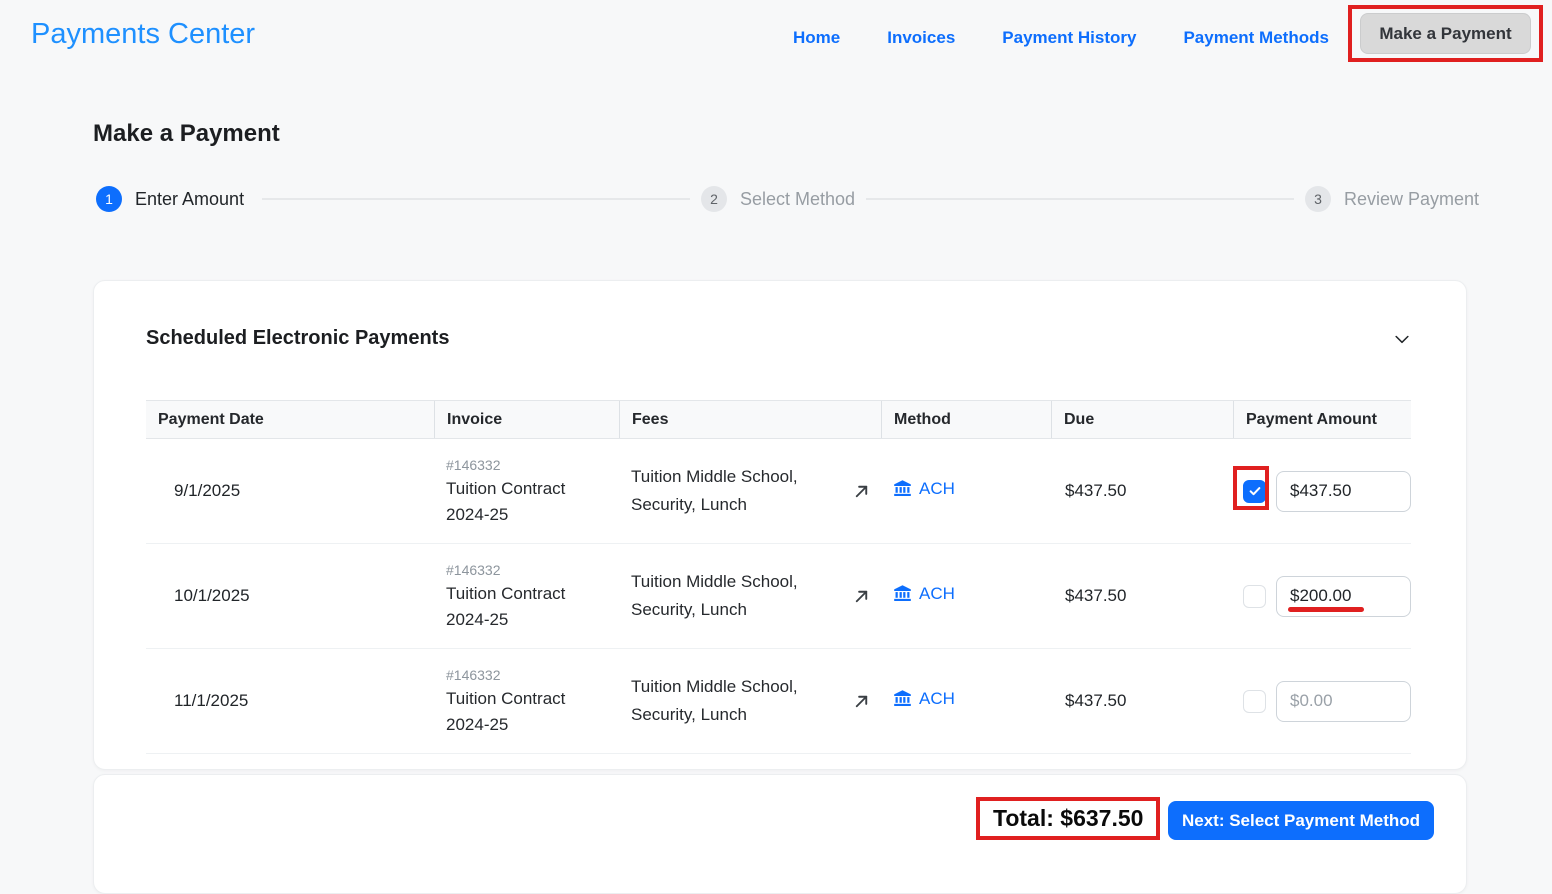 The image size is (1552, 894). I want to click on row-2-checkbox-wrap, so click(1254, 596).